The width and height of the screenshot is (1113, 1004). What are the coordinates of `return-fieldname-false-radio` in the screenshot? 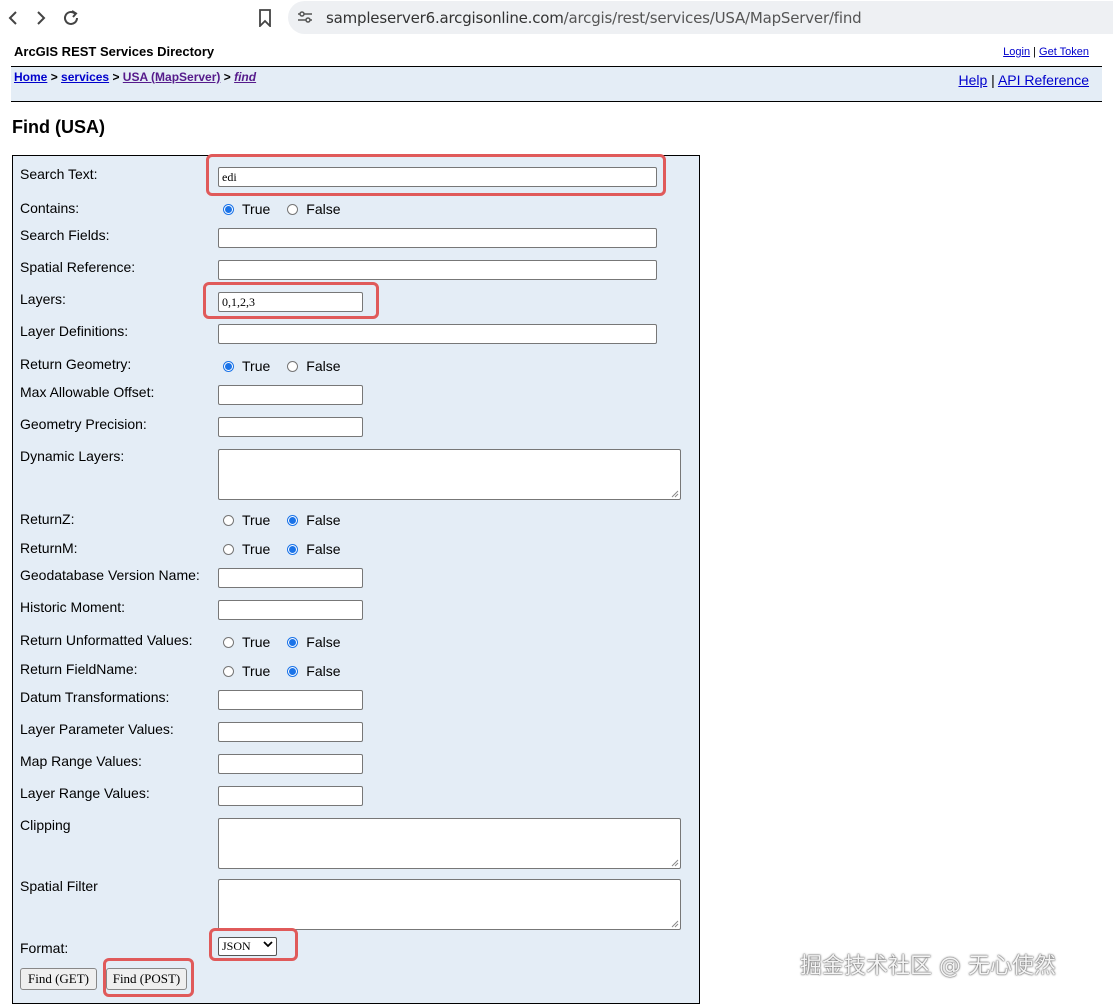 It's located at (293, 671).